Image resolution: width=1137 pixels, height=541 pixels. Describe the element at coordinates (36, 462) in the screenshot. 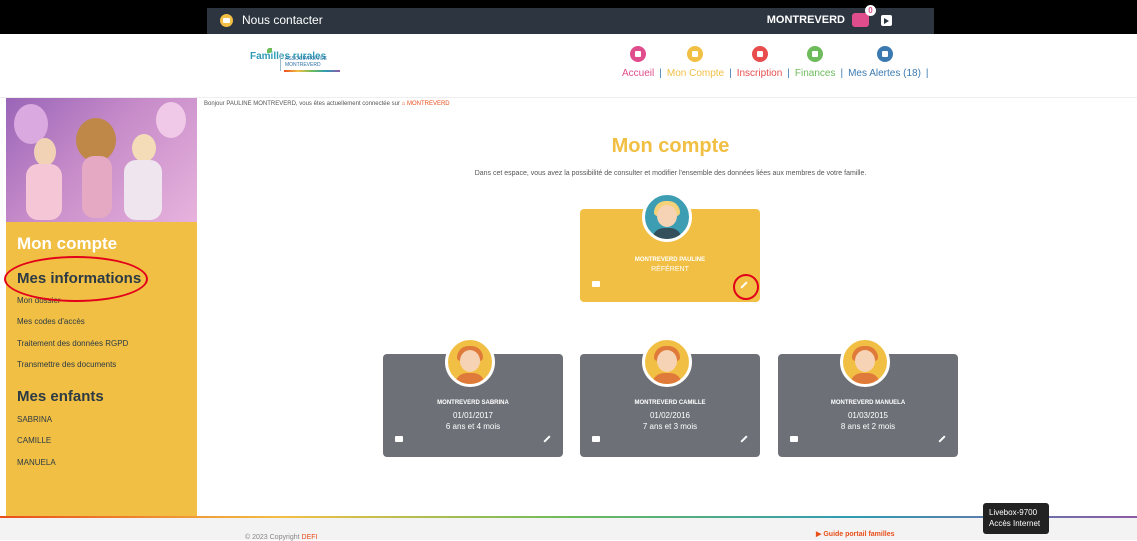

I see `sidebar-item-manuela: MANUELA` at that location.